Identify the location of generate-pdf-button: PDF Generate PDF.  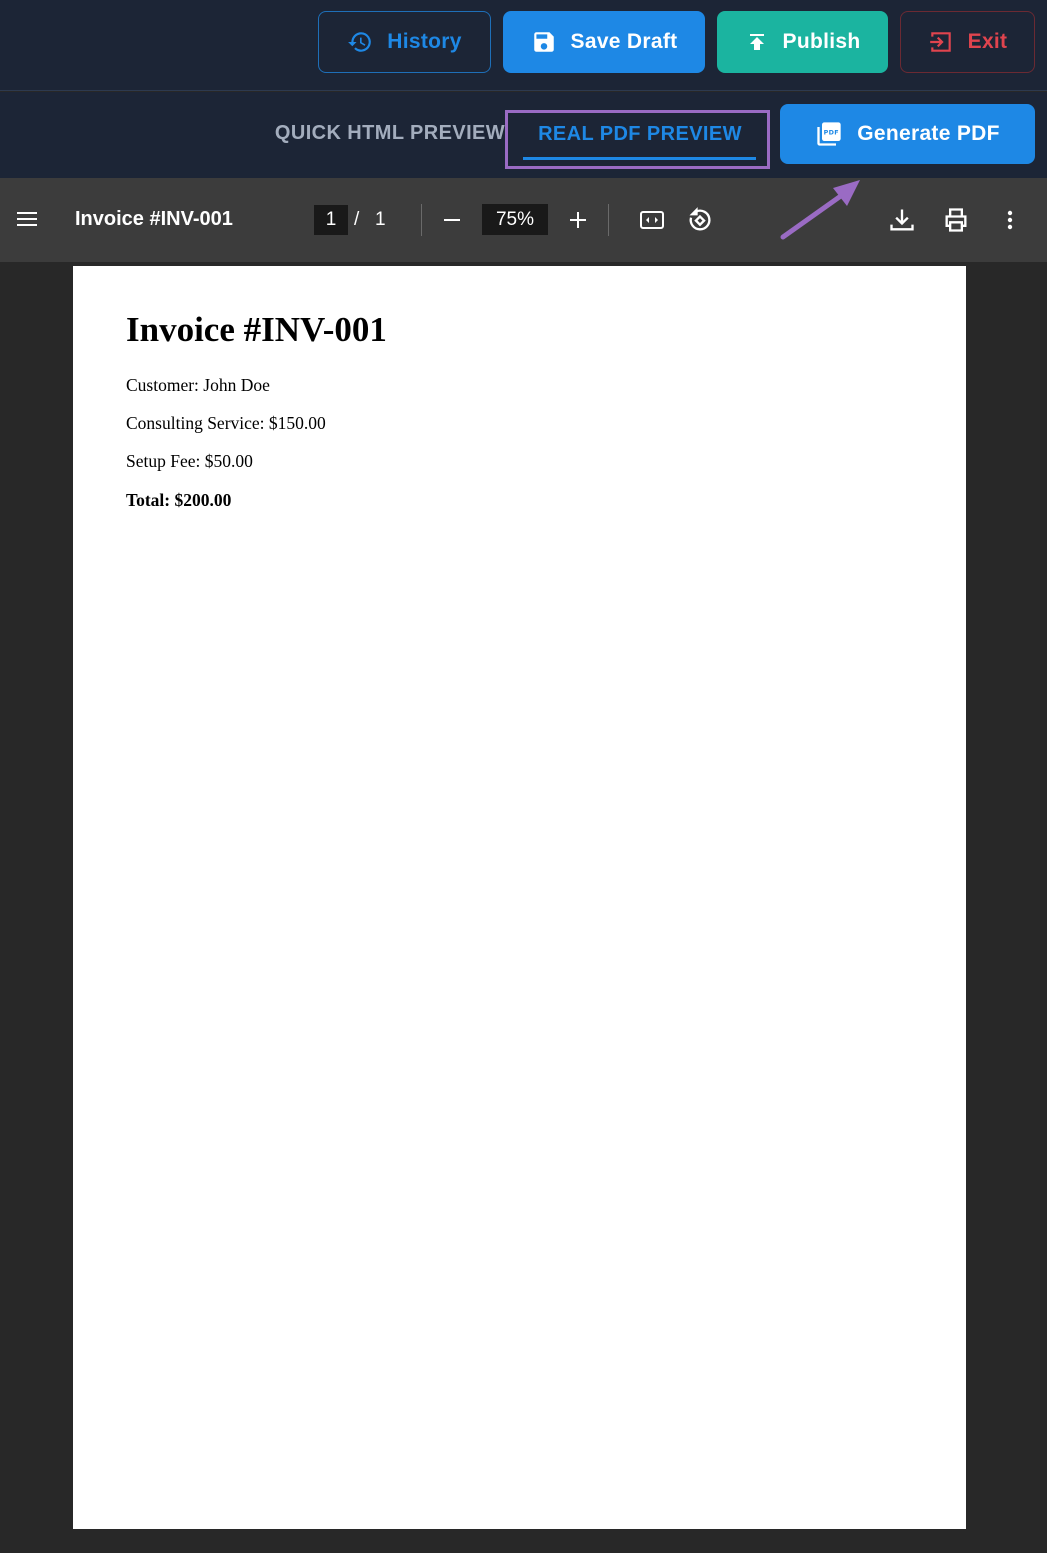
(907, 134).